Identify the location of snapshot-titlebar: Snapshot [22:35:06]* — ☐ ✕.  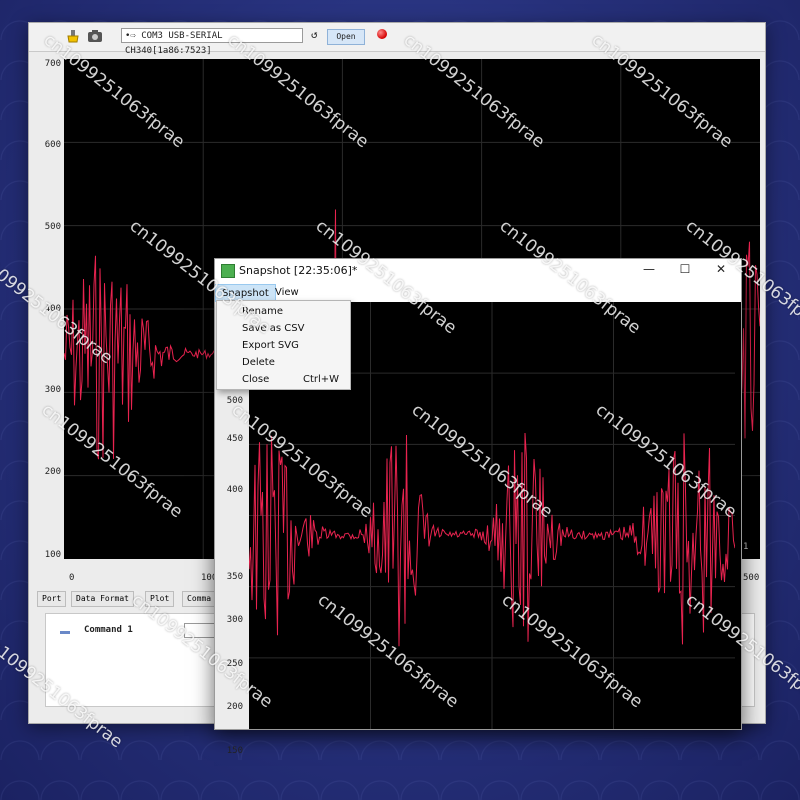
(478, 271).